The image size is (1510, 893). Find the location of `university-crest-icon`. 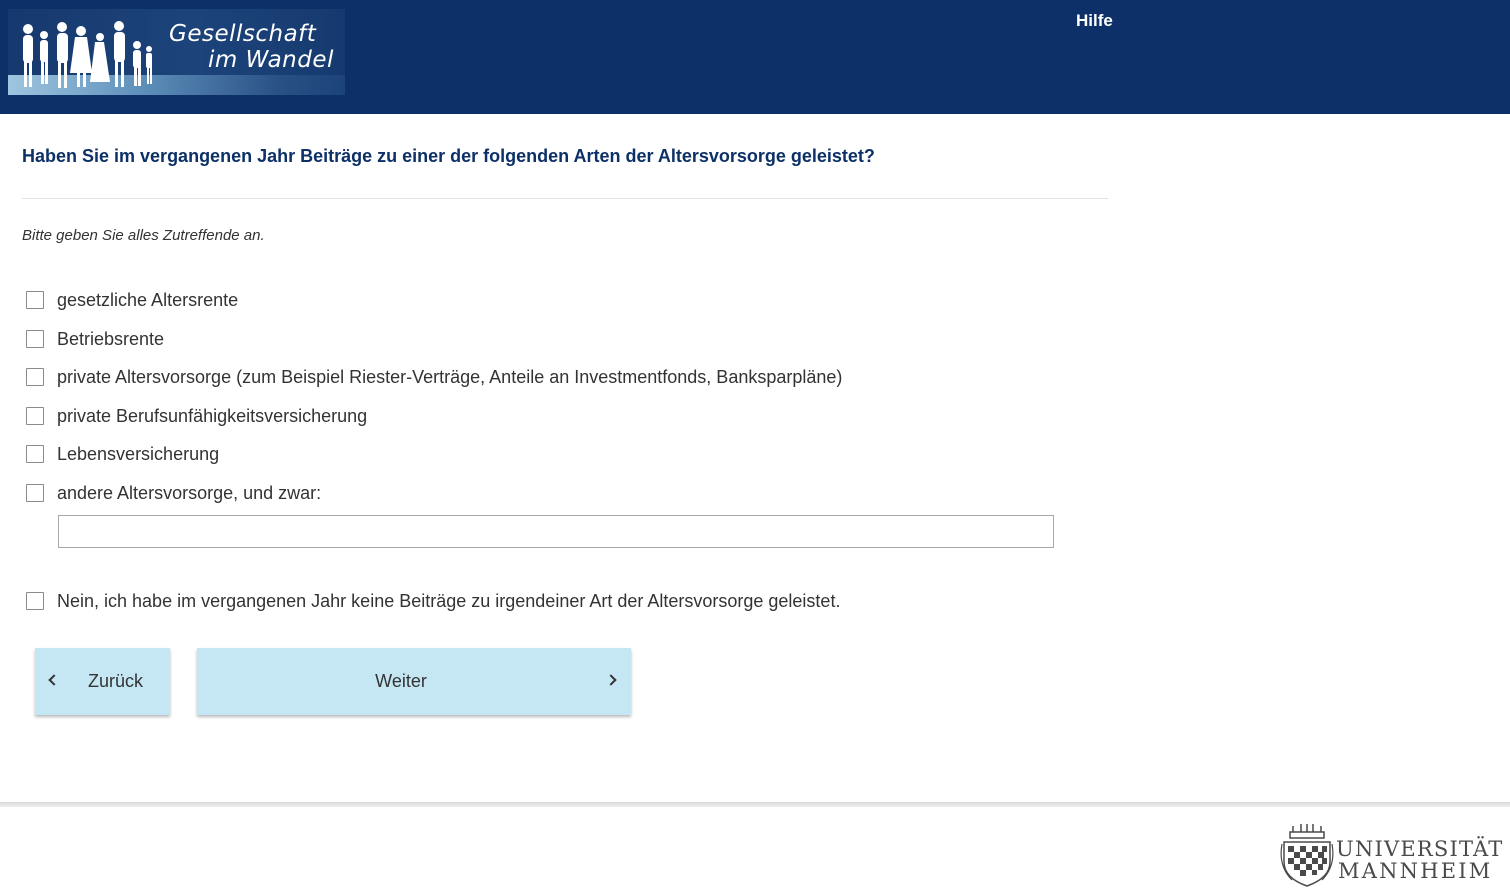

university-crest-icon is located at coordinates (1307, 855).